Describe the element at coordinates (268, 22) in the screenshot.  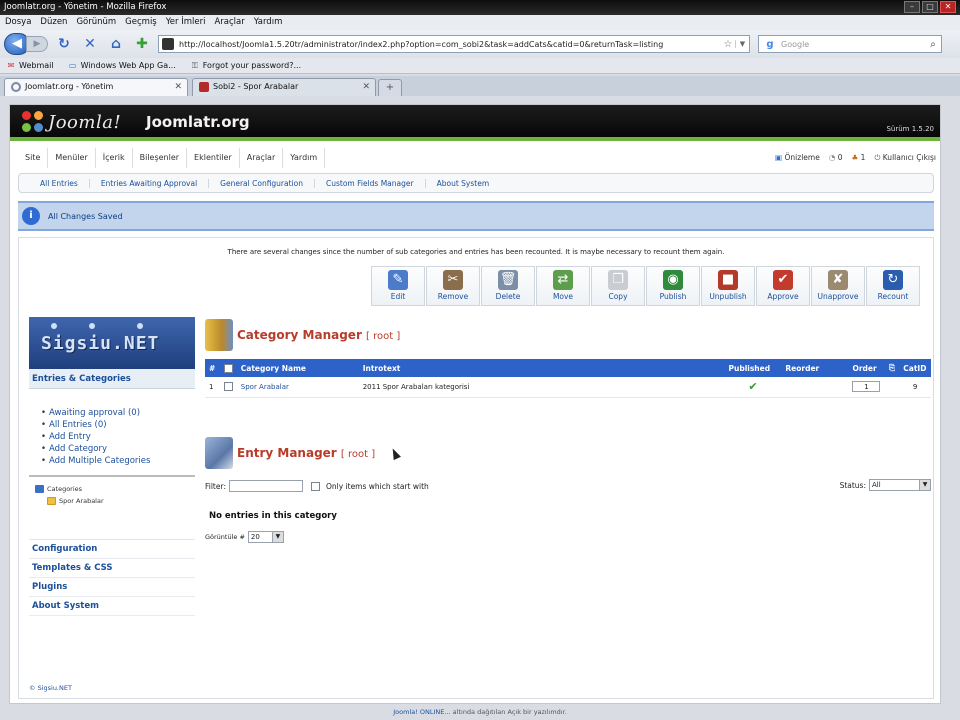
I see `menu-help: Yardım` at that location.